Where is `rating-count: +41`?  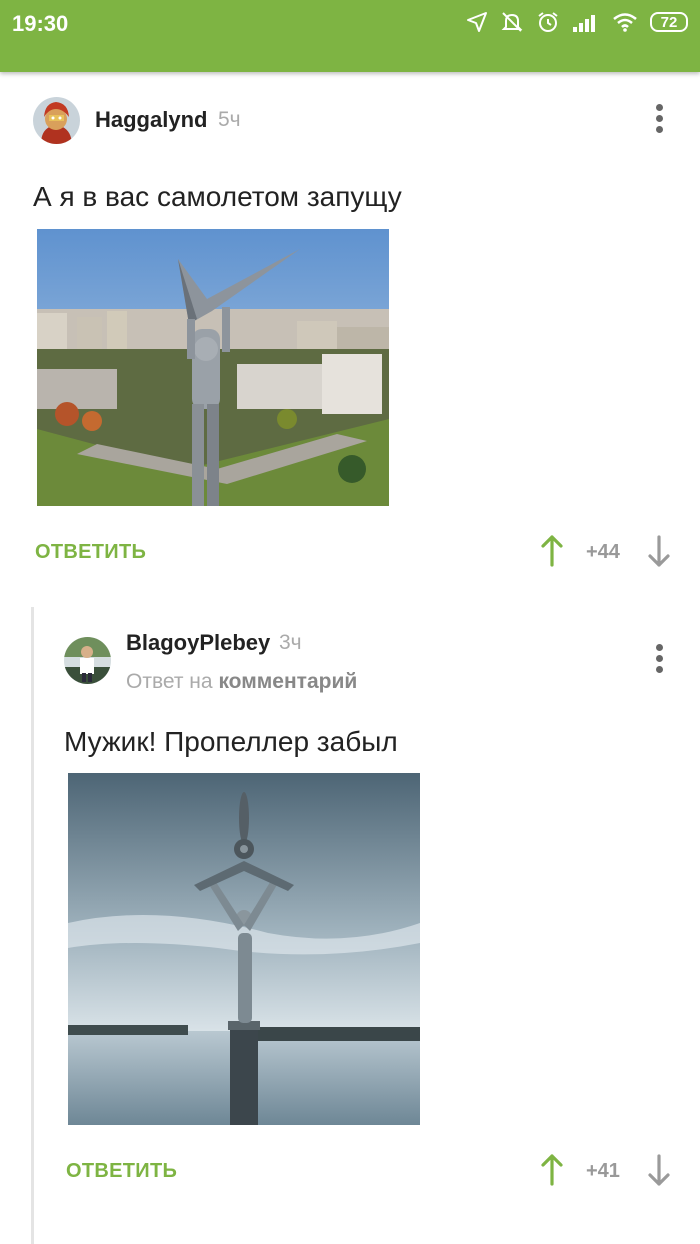
rating-count: +41 is located at coordinates (603, 1171).